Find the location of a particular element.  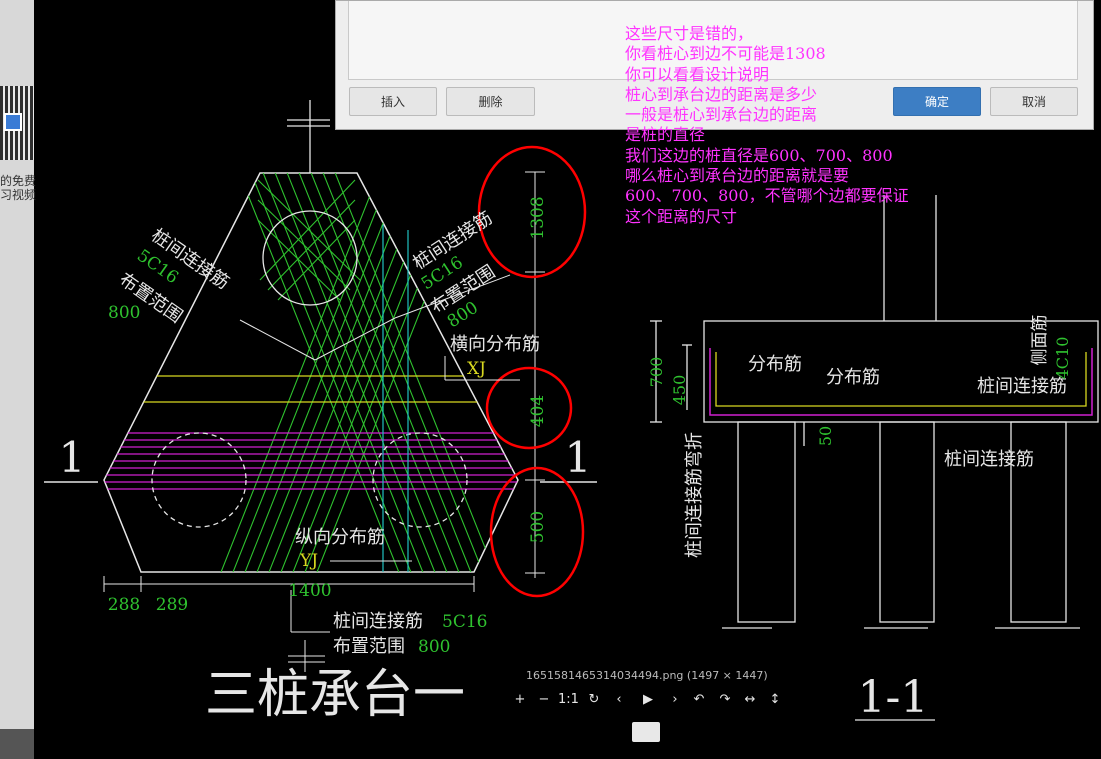

dim-700: 700 is located at coordinates (656, 372).